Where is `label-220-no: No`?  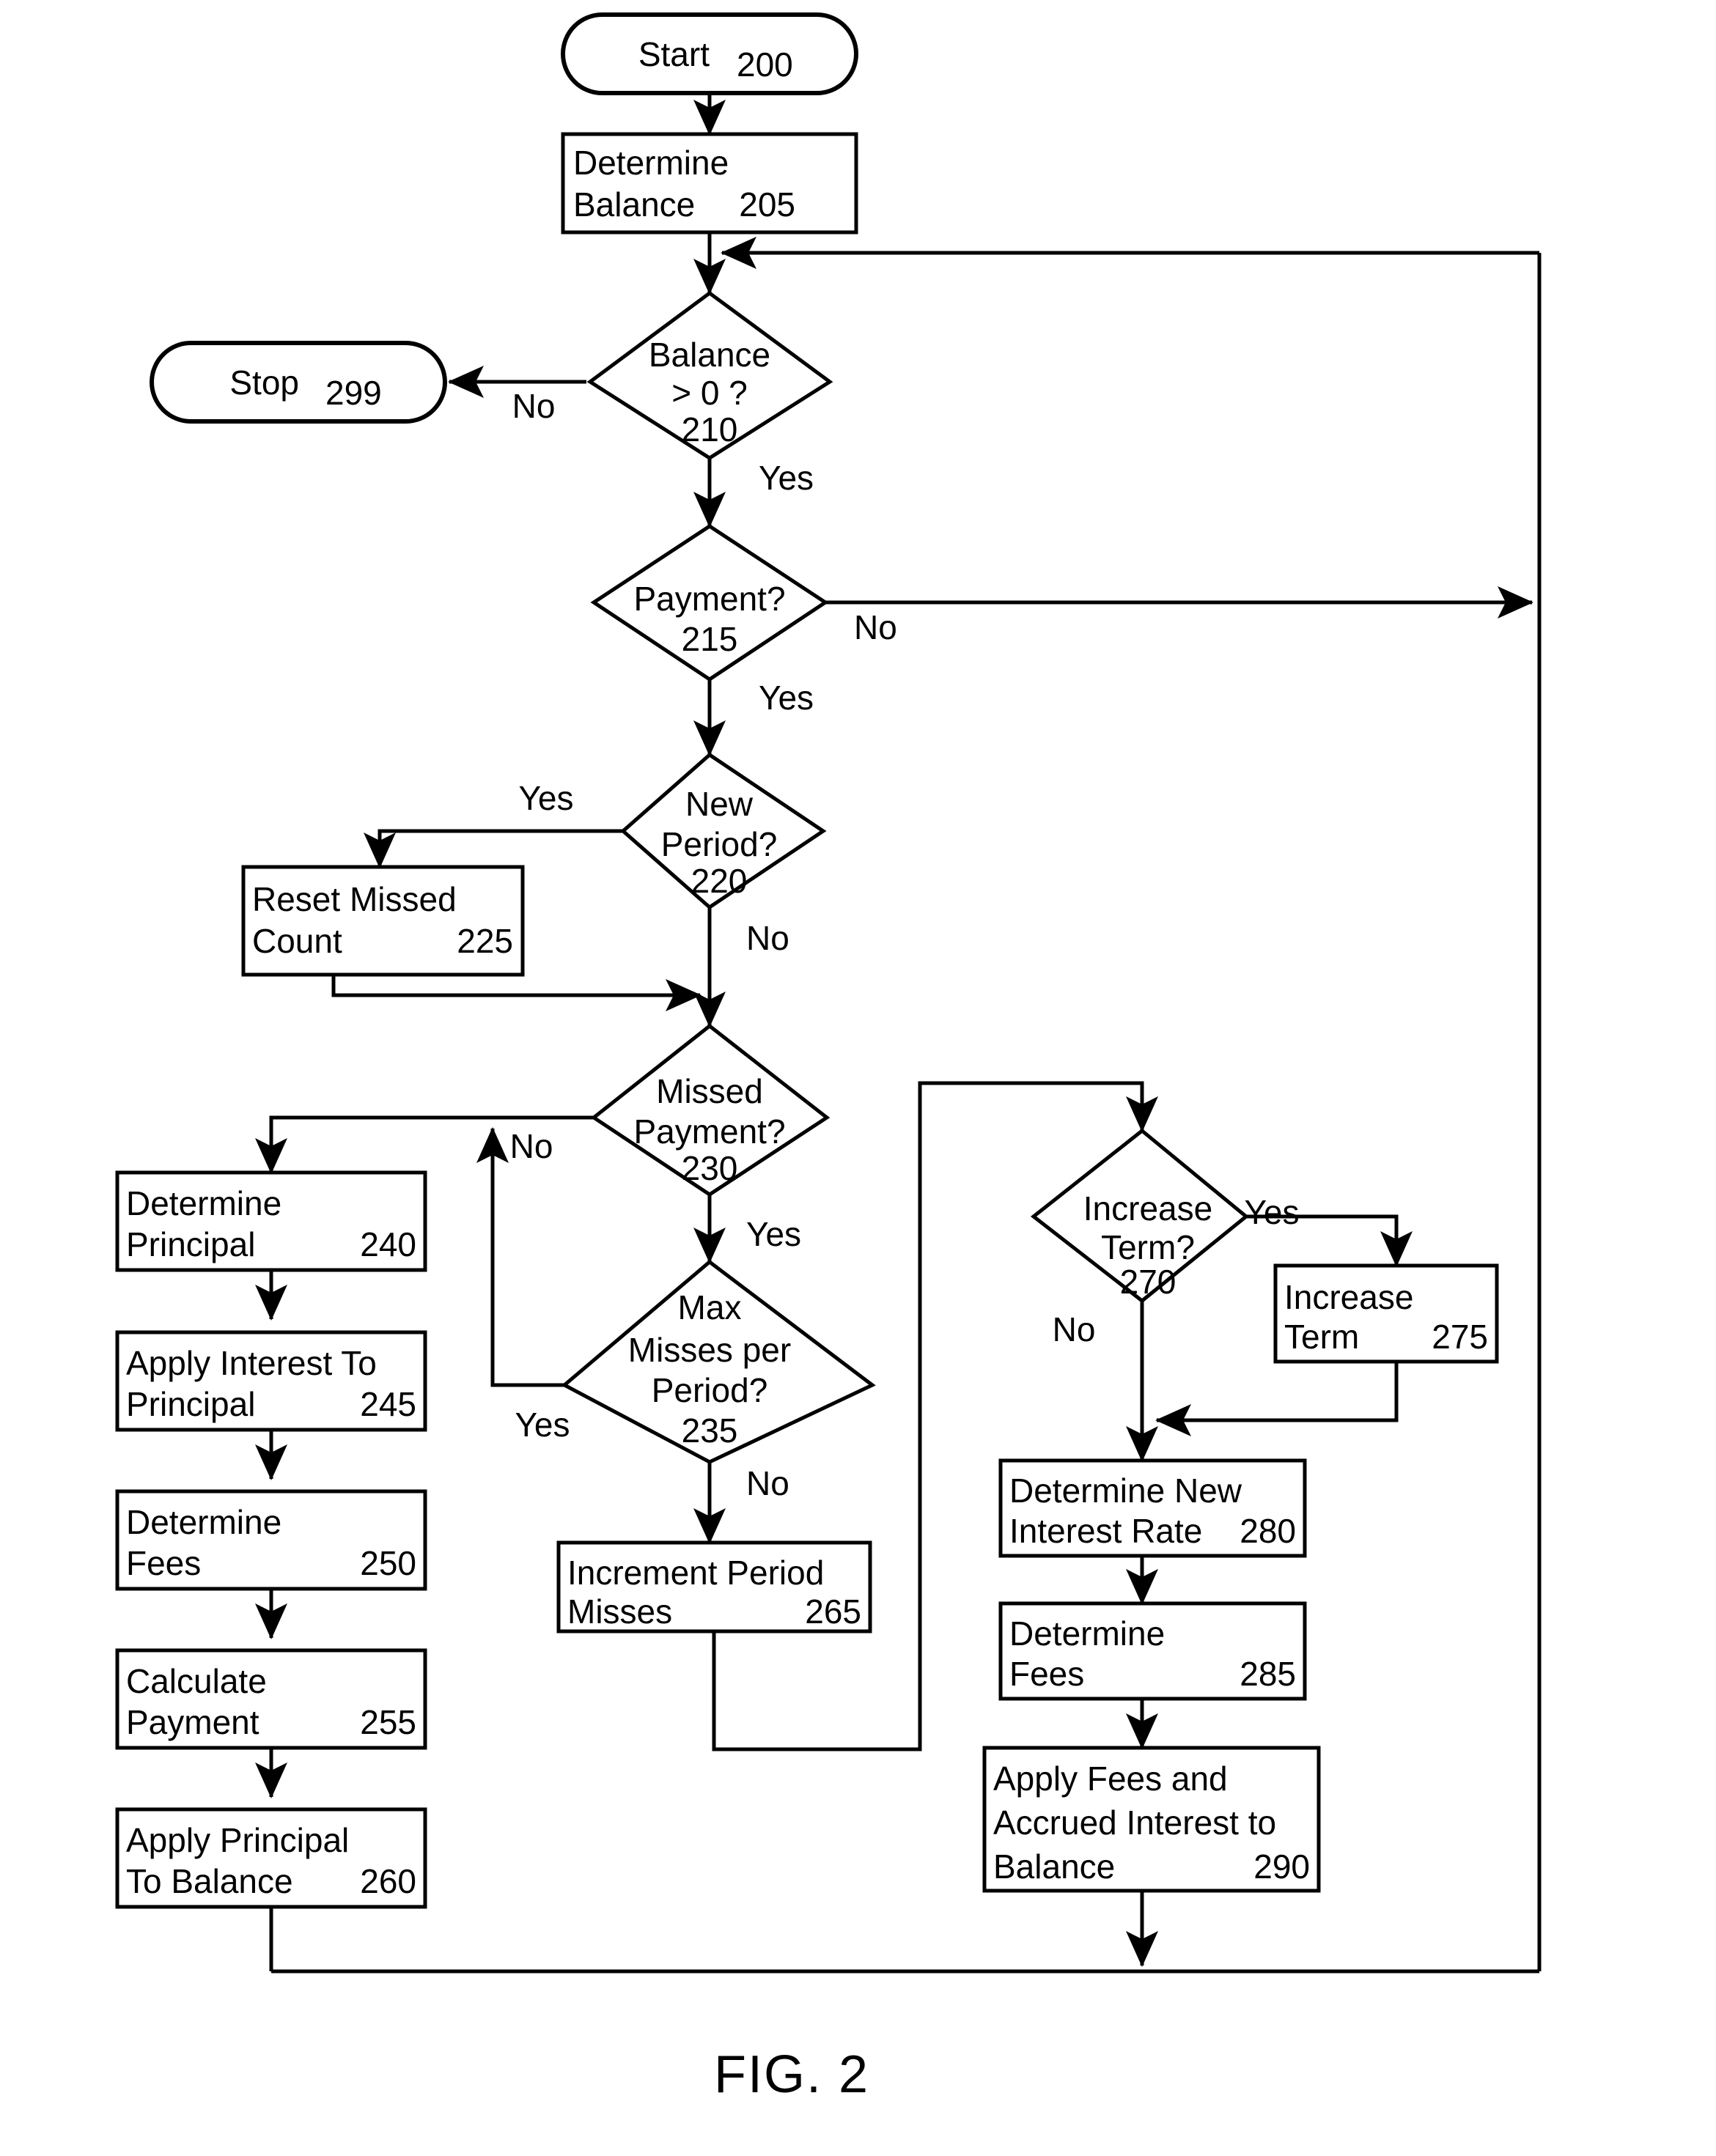 label-220-no: No is located at coordinates (767, 938).